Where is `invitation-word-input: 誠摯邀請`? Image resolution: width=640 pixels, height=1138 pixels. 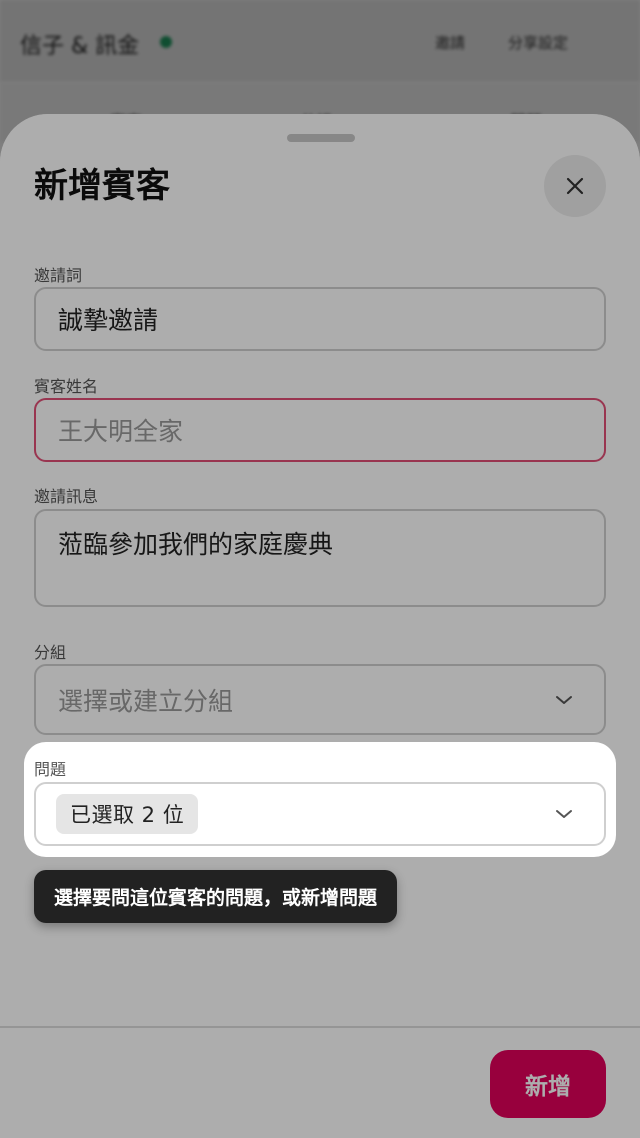
invitation-word-input: 誠摯邀請 is located at coordinates (320, 319).